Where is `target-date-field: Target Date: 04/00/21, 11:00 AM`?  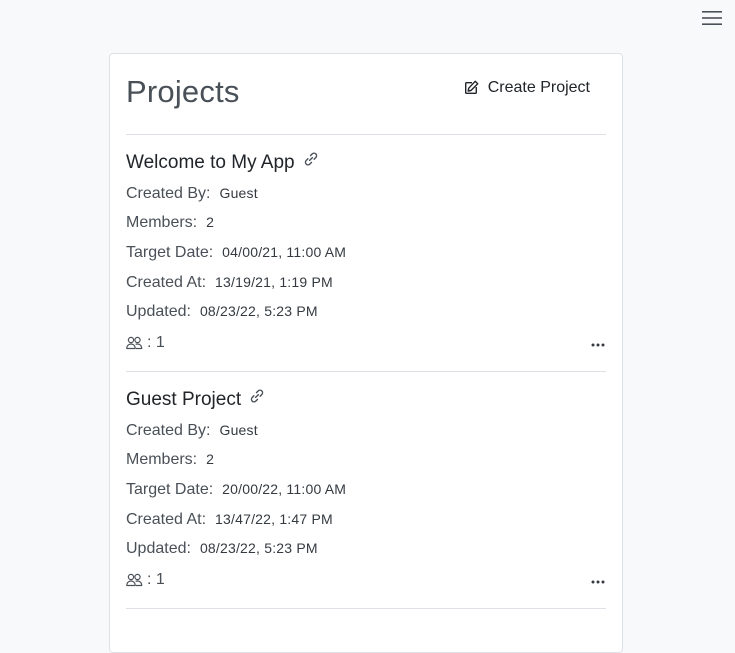
target-date-field: Target Date: 04/00/21, 11:00 AM is located at coordinates (236, 255).